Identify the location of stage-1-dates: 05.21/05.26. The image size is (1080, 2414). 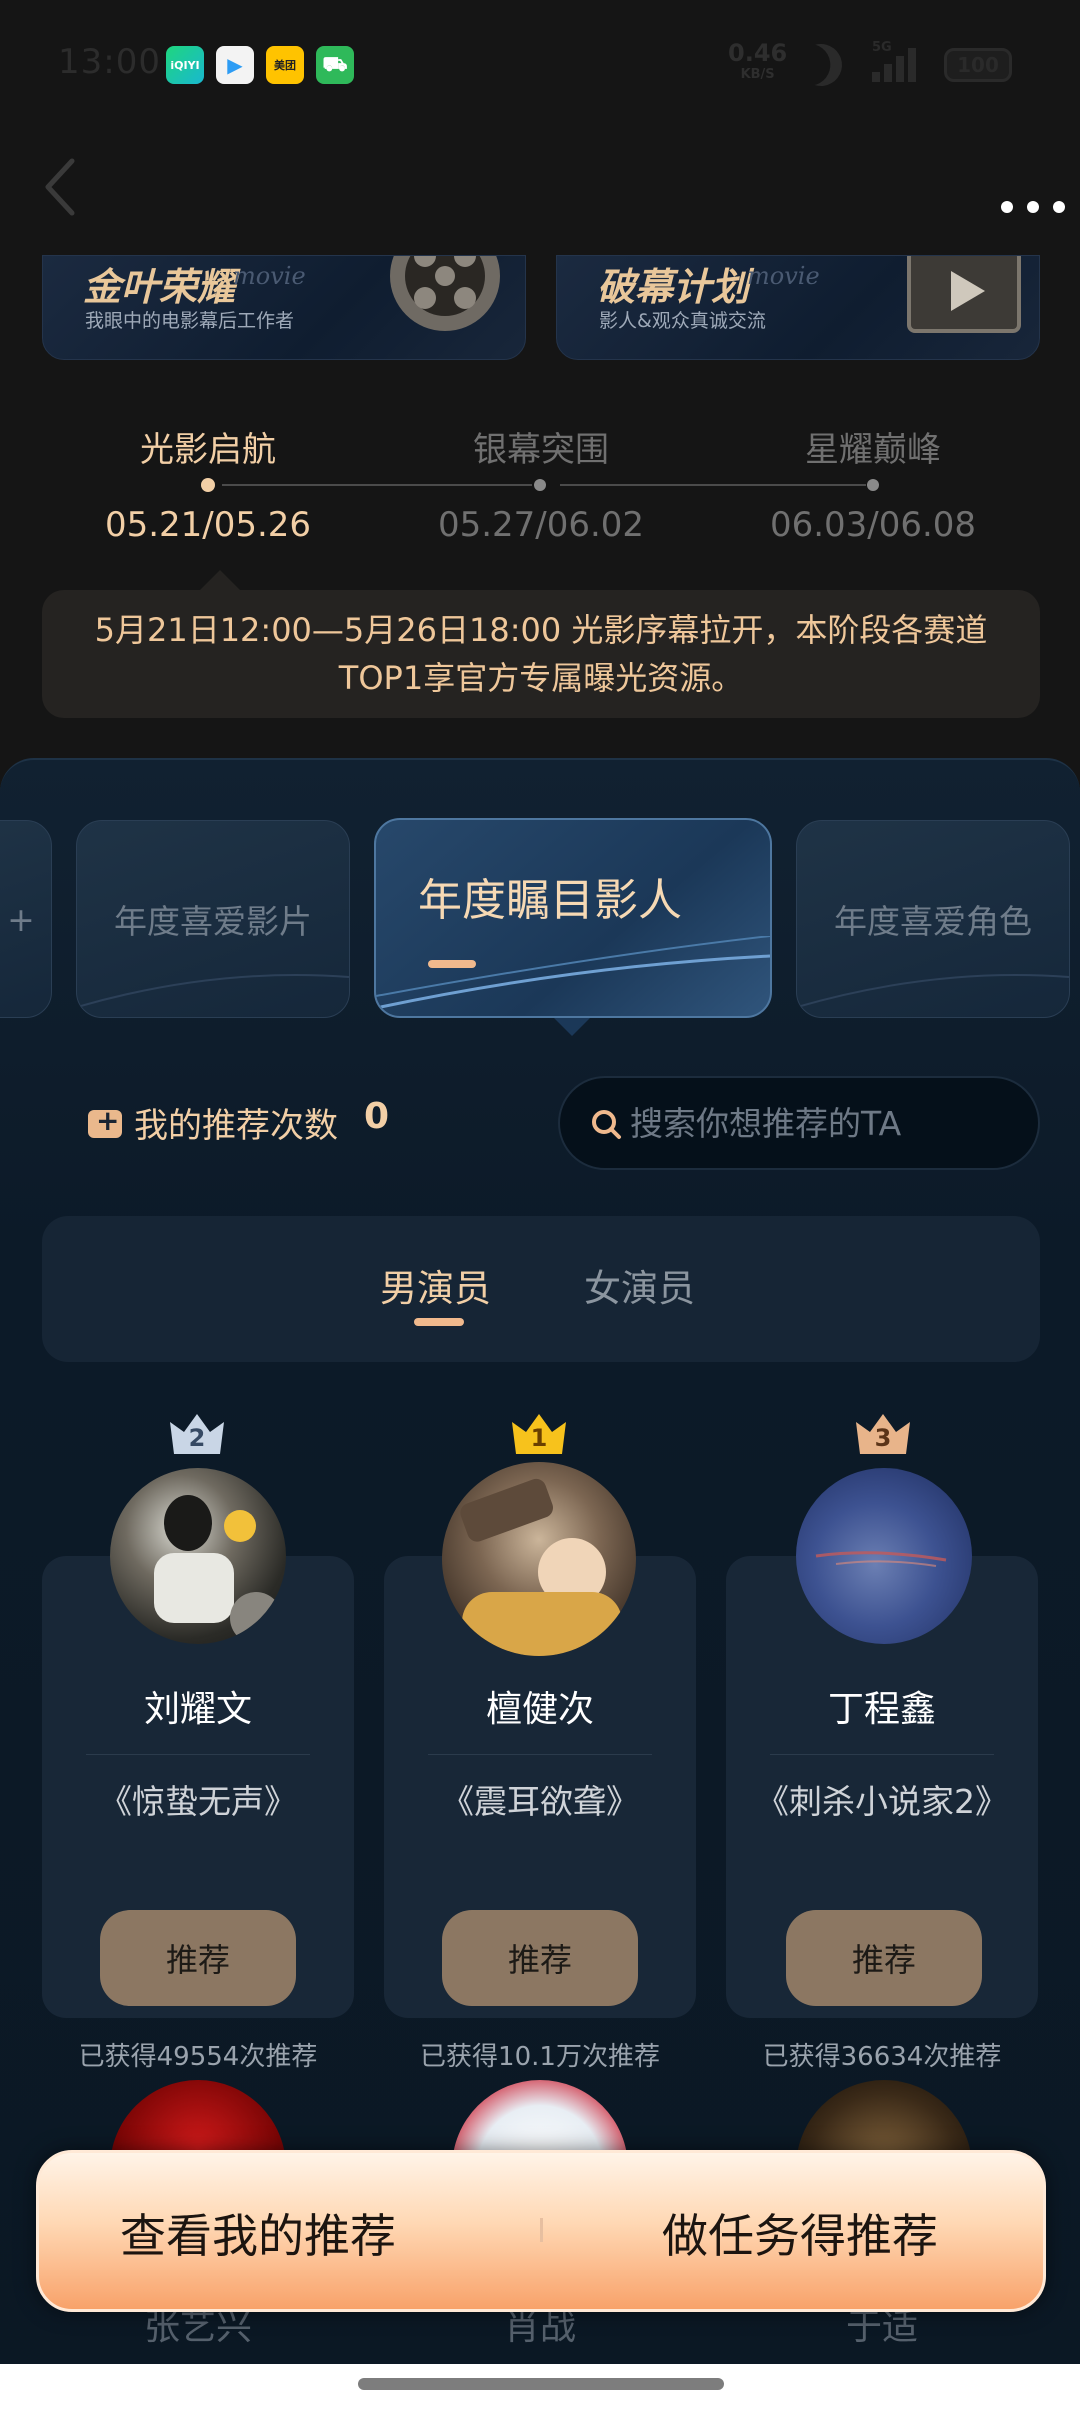
(208, 525).